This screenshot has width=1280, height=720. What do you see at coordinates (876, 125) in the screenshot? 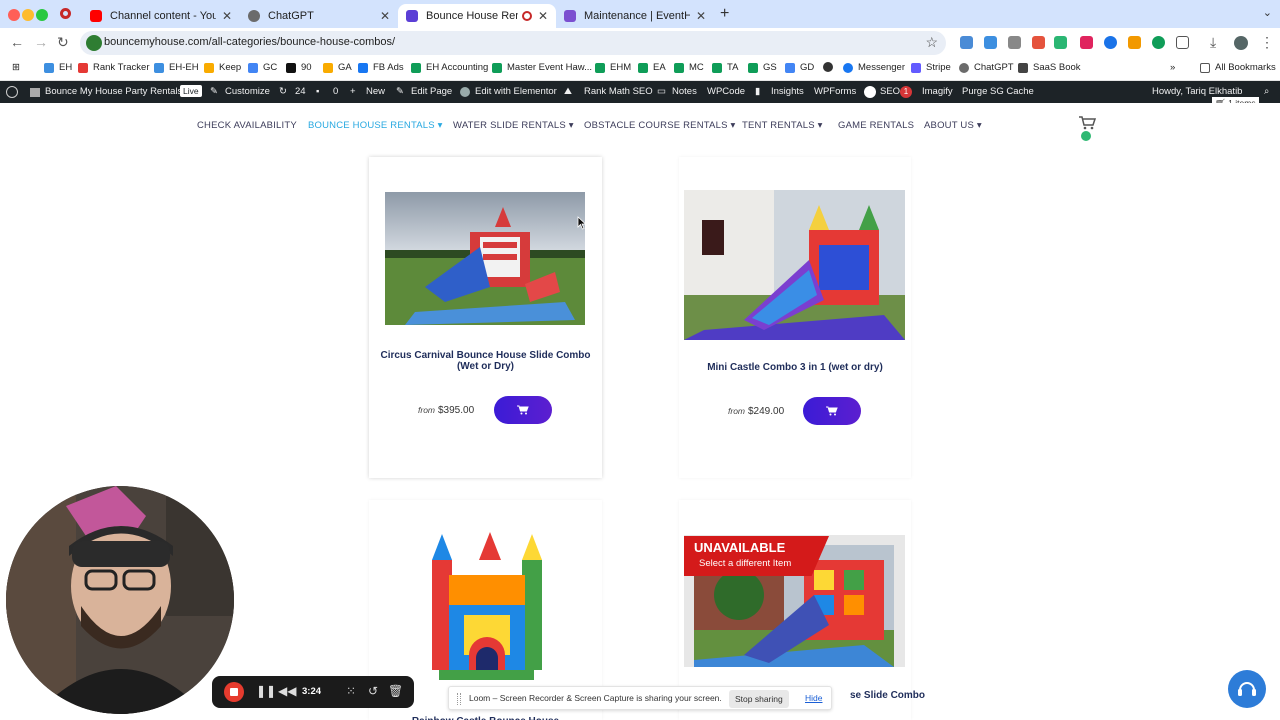
I see `nav-game-rentals: GAME RENTALS` at bounding box center [876, 125].